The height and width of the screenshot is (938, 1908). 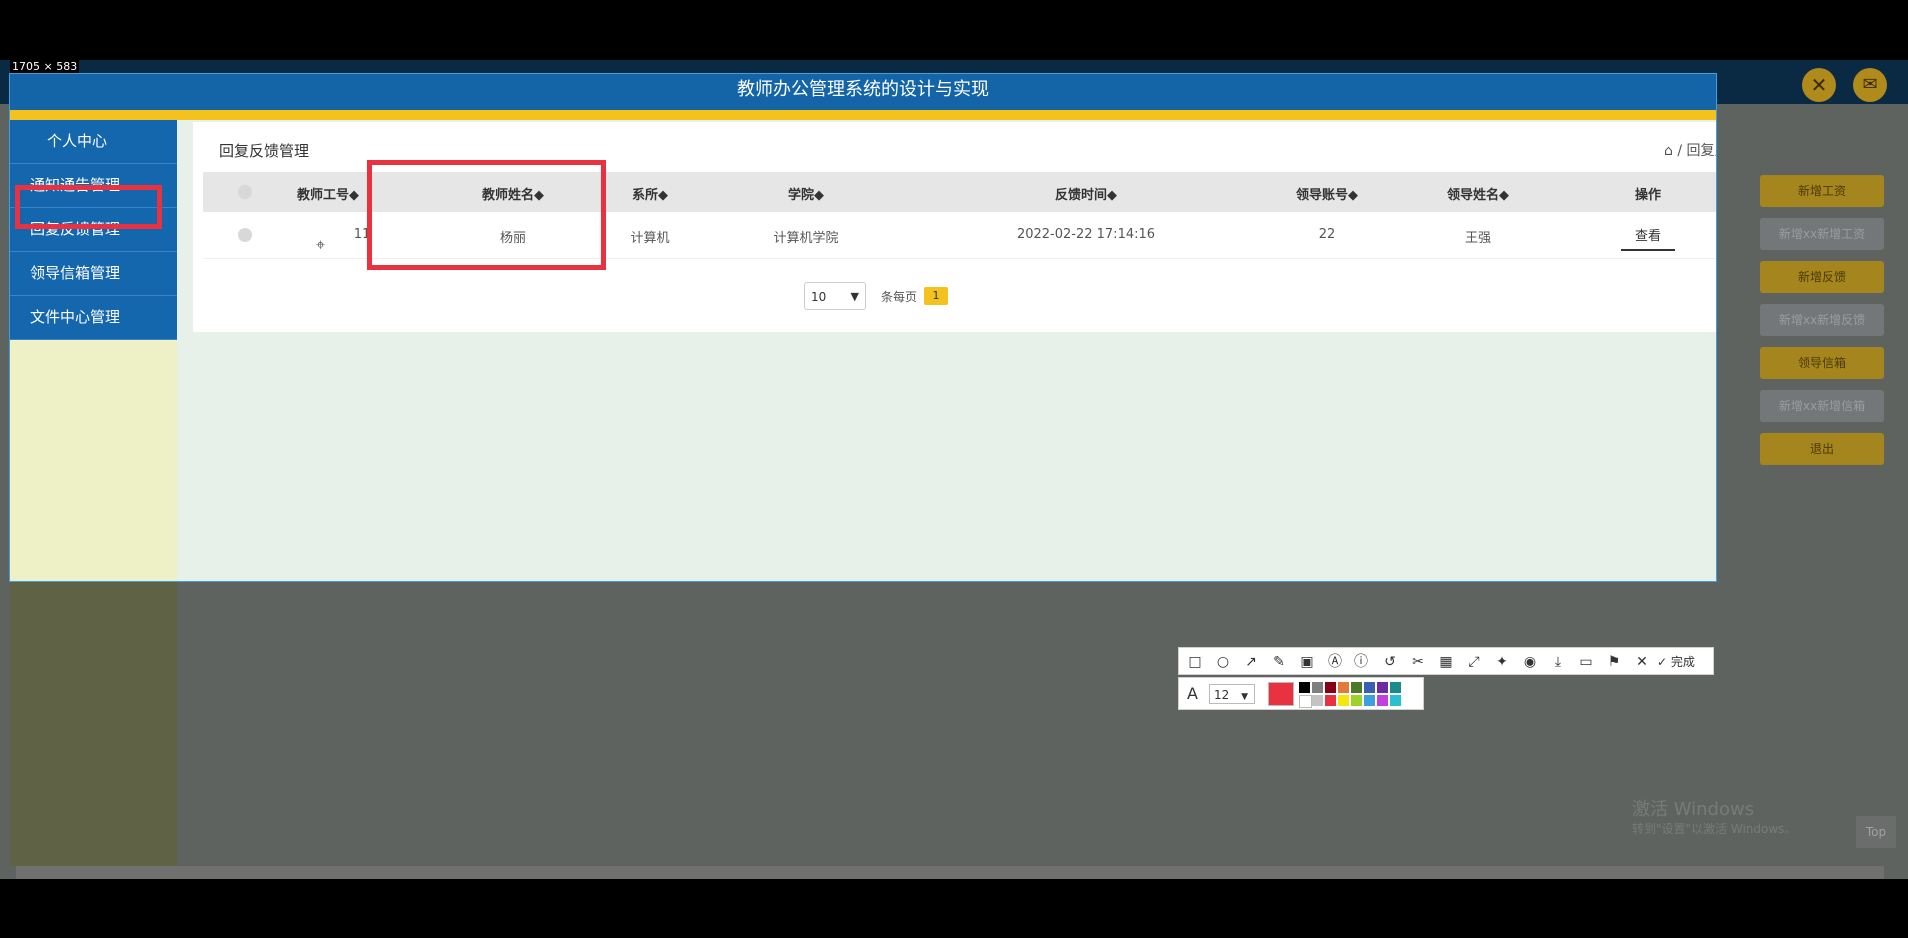 I want to click on rectangle-icon: □, so click(x=1195, y=662).